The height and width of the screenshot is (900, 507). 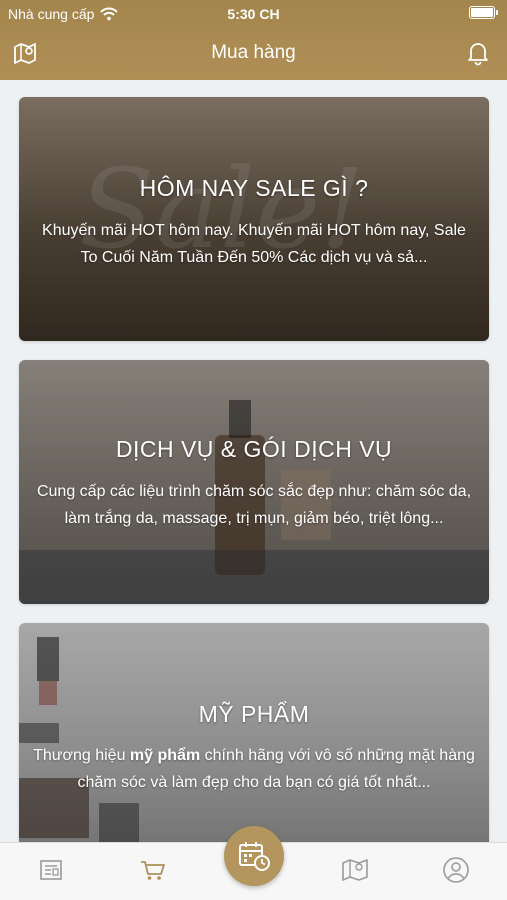 I want to click on booking-button, so click(x=254, y=856).